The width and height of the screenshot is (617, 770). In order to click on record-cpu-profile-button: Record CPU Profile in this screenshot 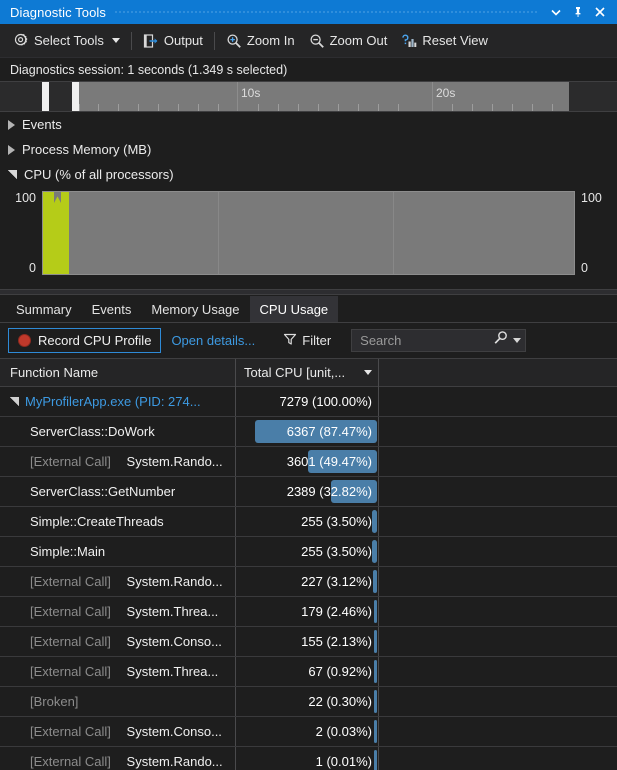, I will do `click(85, 340)`.